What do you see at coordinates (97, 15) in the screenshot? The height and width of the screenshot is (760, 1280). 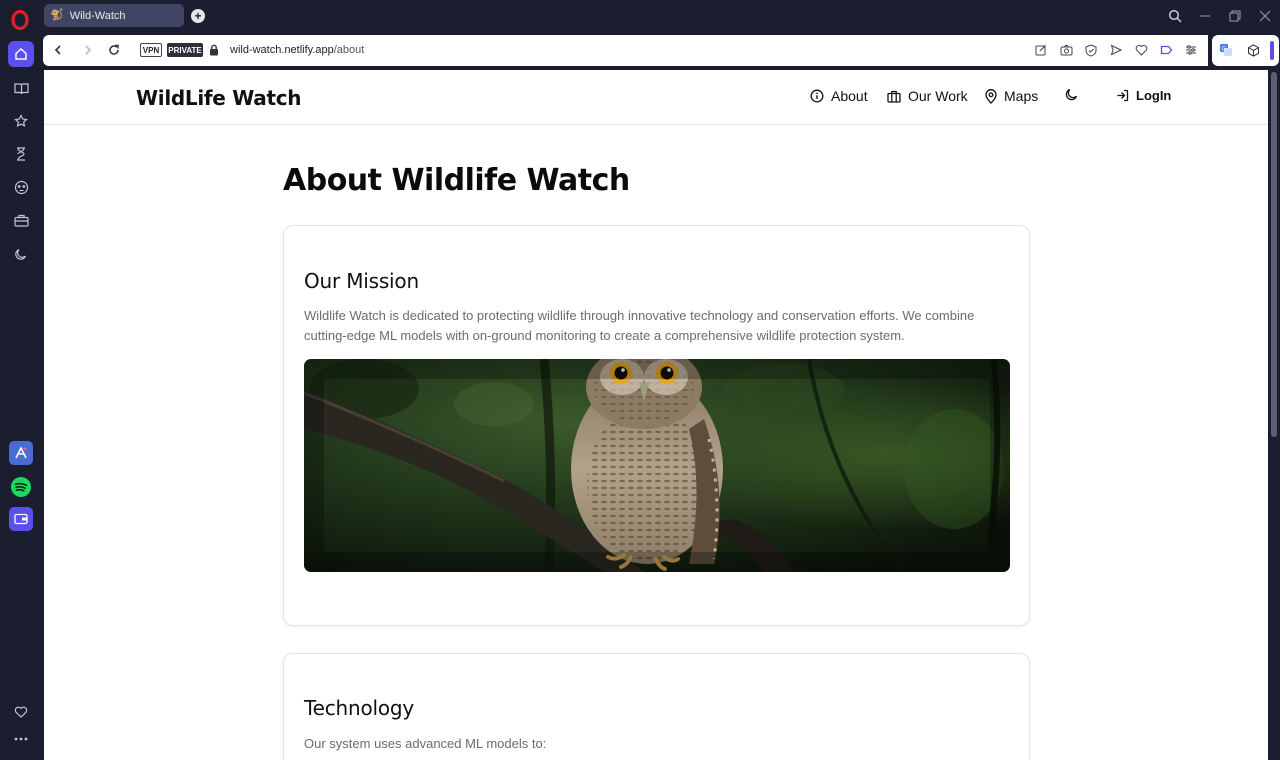 I see `tab-title: Wild-Watch` at bounding box center [97, 15].